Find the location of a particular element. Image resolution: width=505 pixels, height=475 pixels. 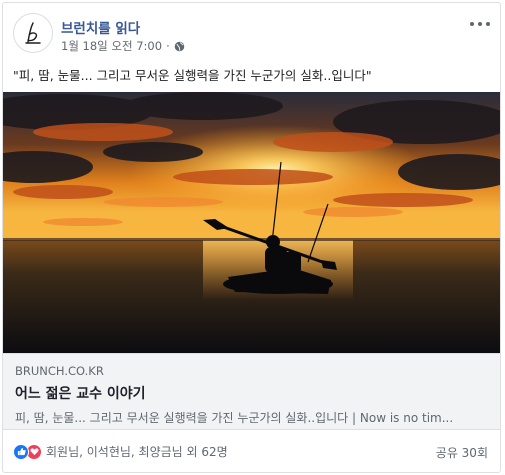

page-name-link: 브런치를 읽다 is located at coordinates (100, 27).